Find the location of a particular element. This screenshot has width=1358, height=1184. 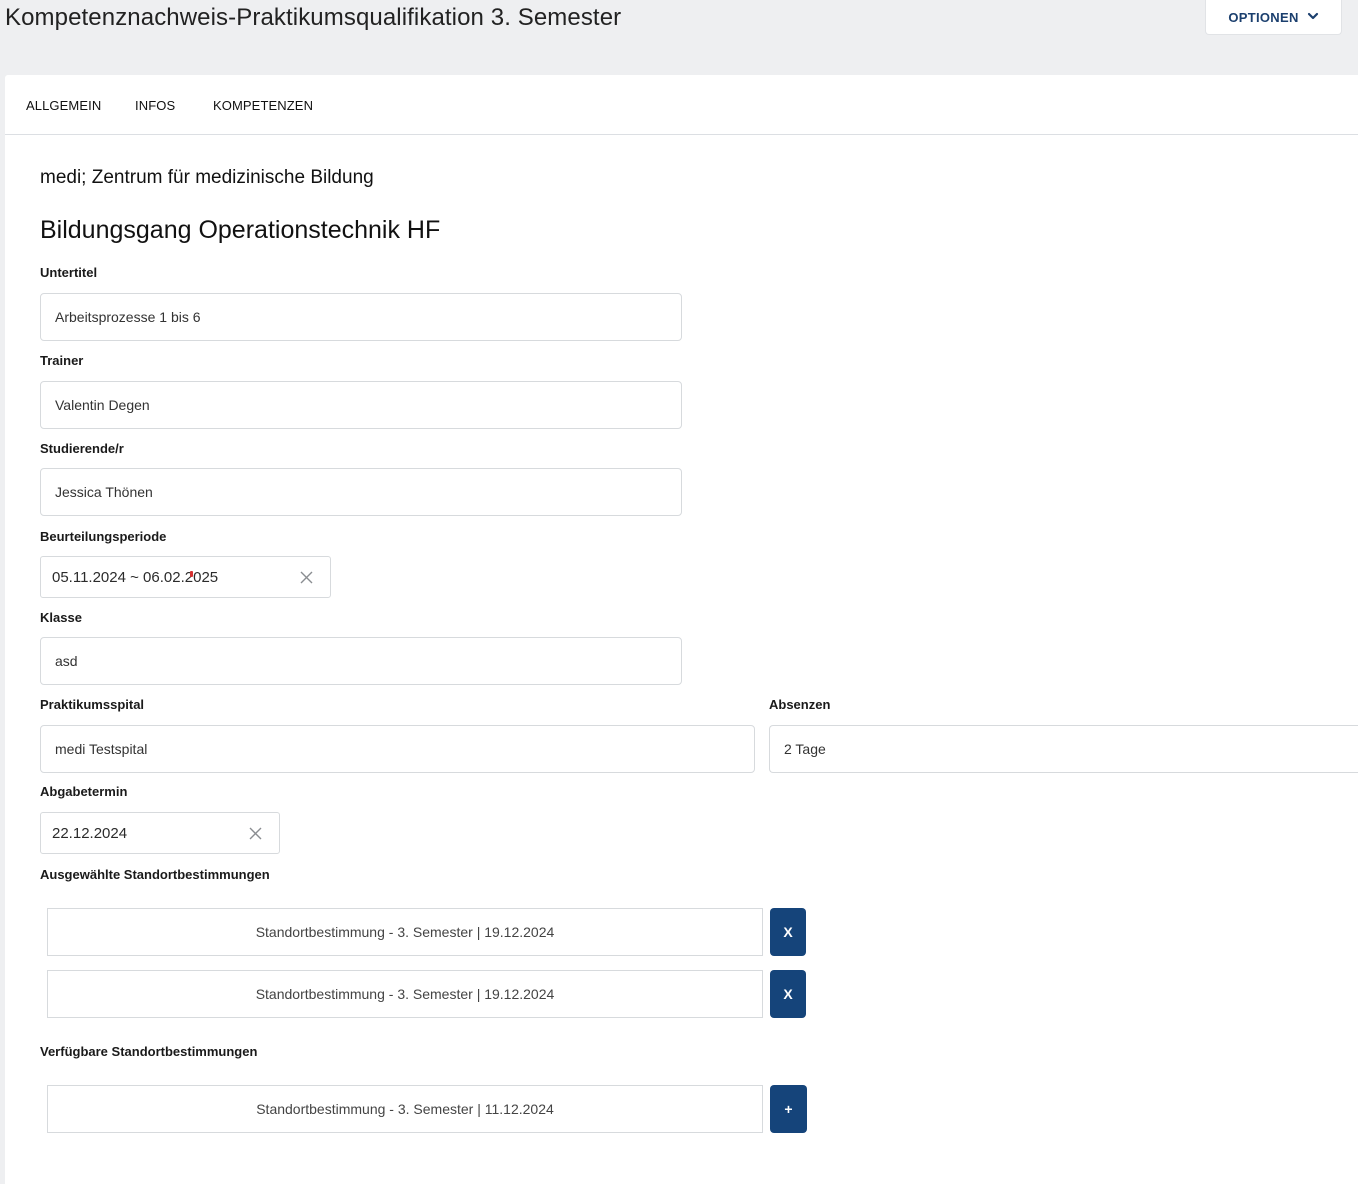

add-button: + is located at coordinates (788, 1109).